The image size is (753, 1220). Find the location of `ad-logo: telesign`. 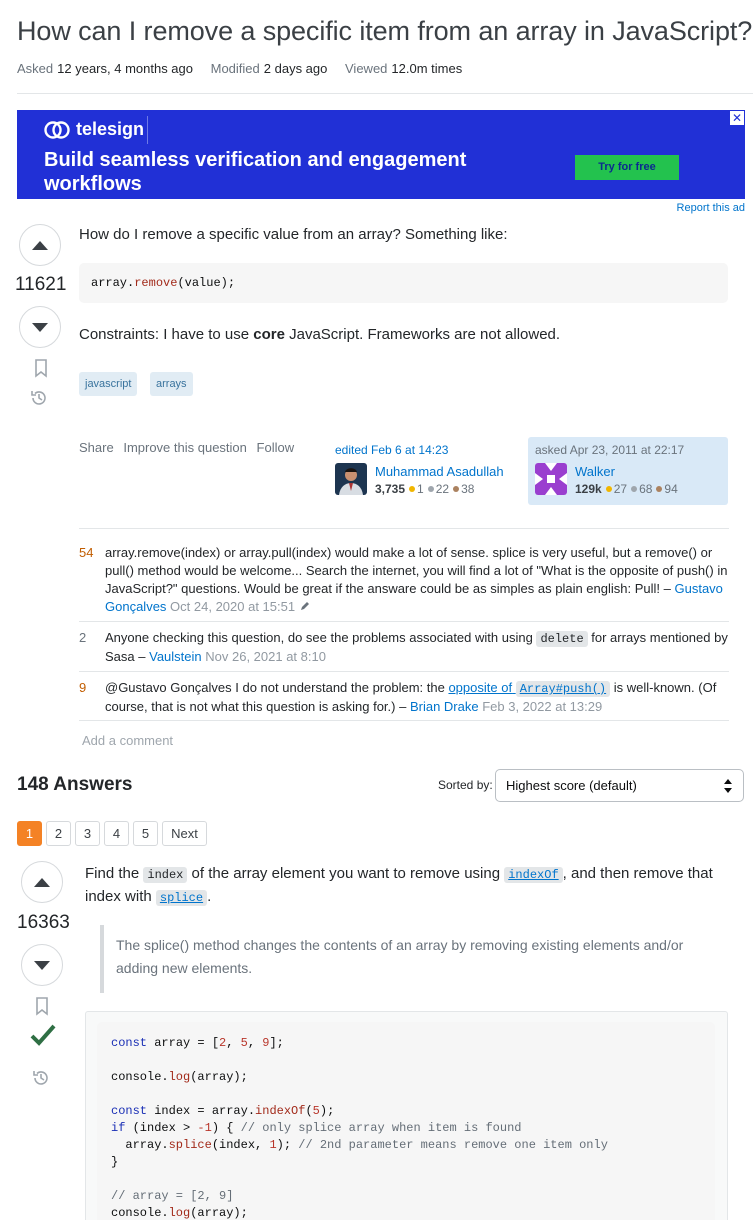

ad-logo: telesign is located at coordinates (94, 129).